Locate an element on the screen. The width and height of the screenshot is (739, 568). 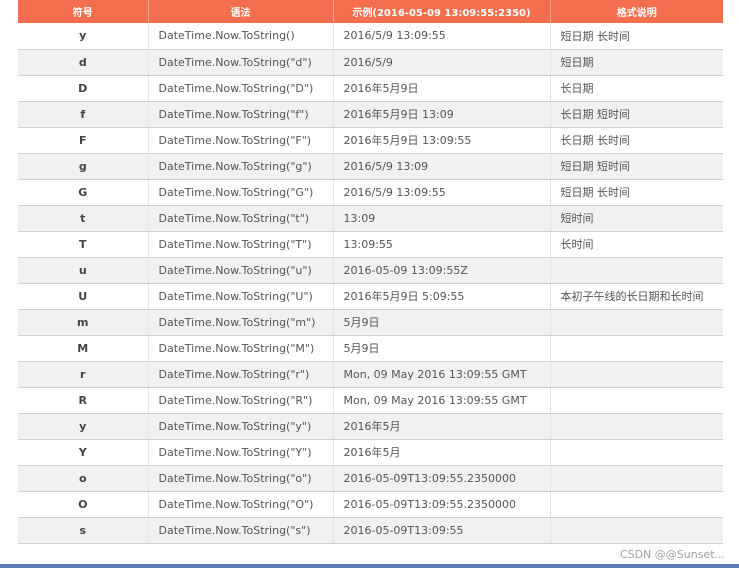
header-row: 符号 语法 示例(2016-05-09 13:09:55:2350) 格式说明 is located at coordinates (370, 11).